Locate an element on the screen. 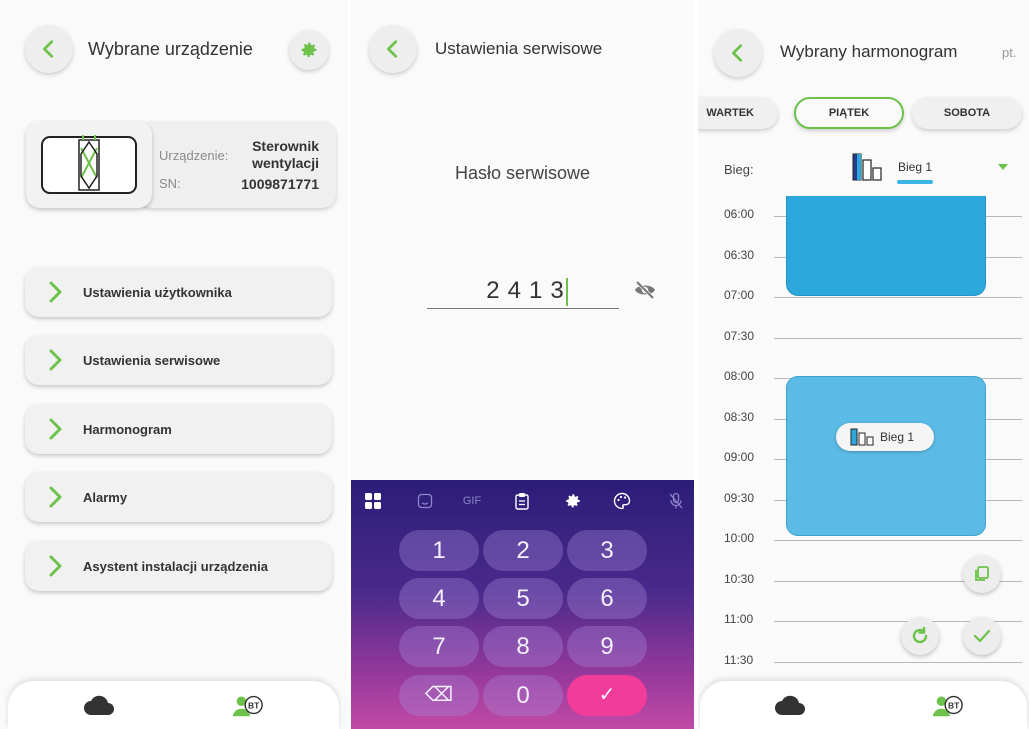  sn-label: SN: is located at coordinates (170, 183).